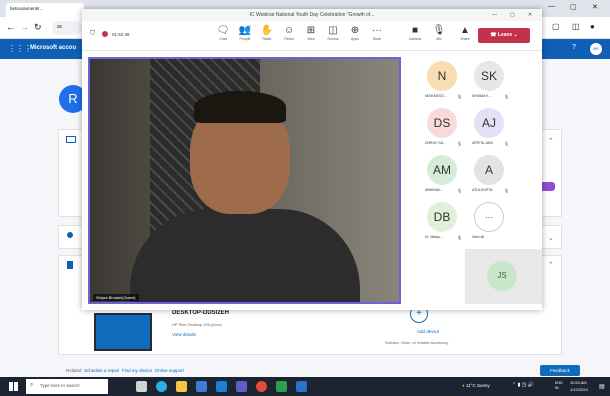 The height and width of the screenshot is (396, 610). What do you see at coordinates (551, 6) in the screenshot?
I see `browser-min-icon: —` at bounding box center [551, 6].